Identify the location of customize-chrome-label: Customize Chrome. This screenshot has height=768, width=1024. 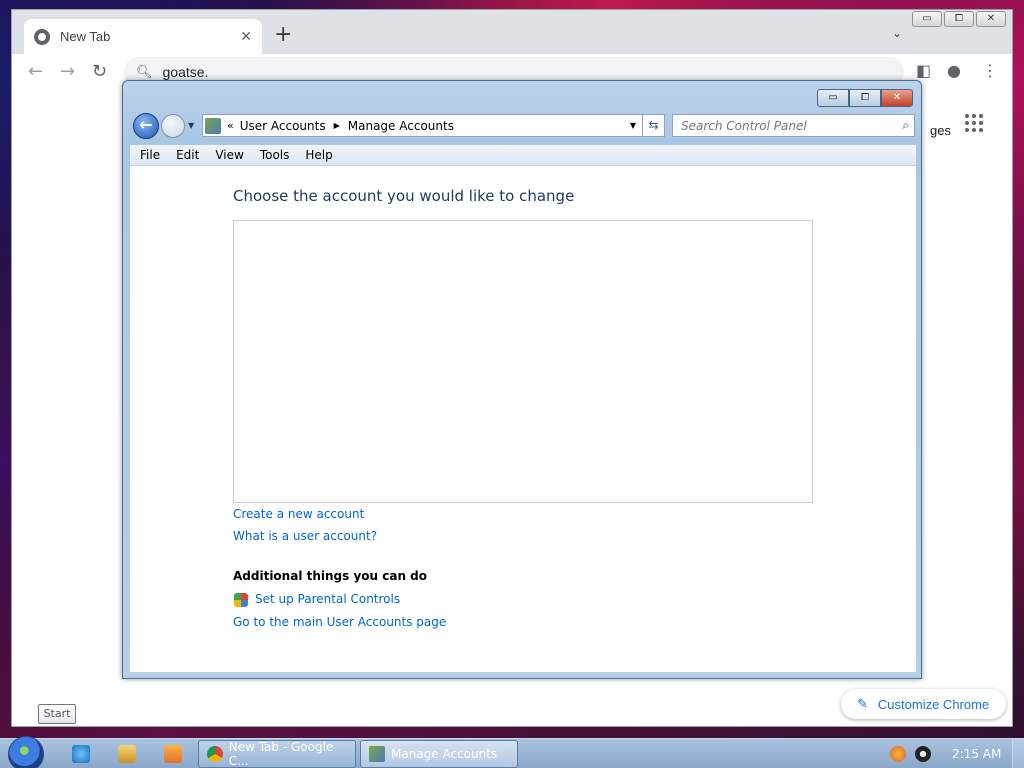
(933, 704).